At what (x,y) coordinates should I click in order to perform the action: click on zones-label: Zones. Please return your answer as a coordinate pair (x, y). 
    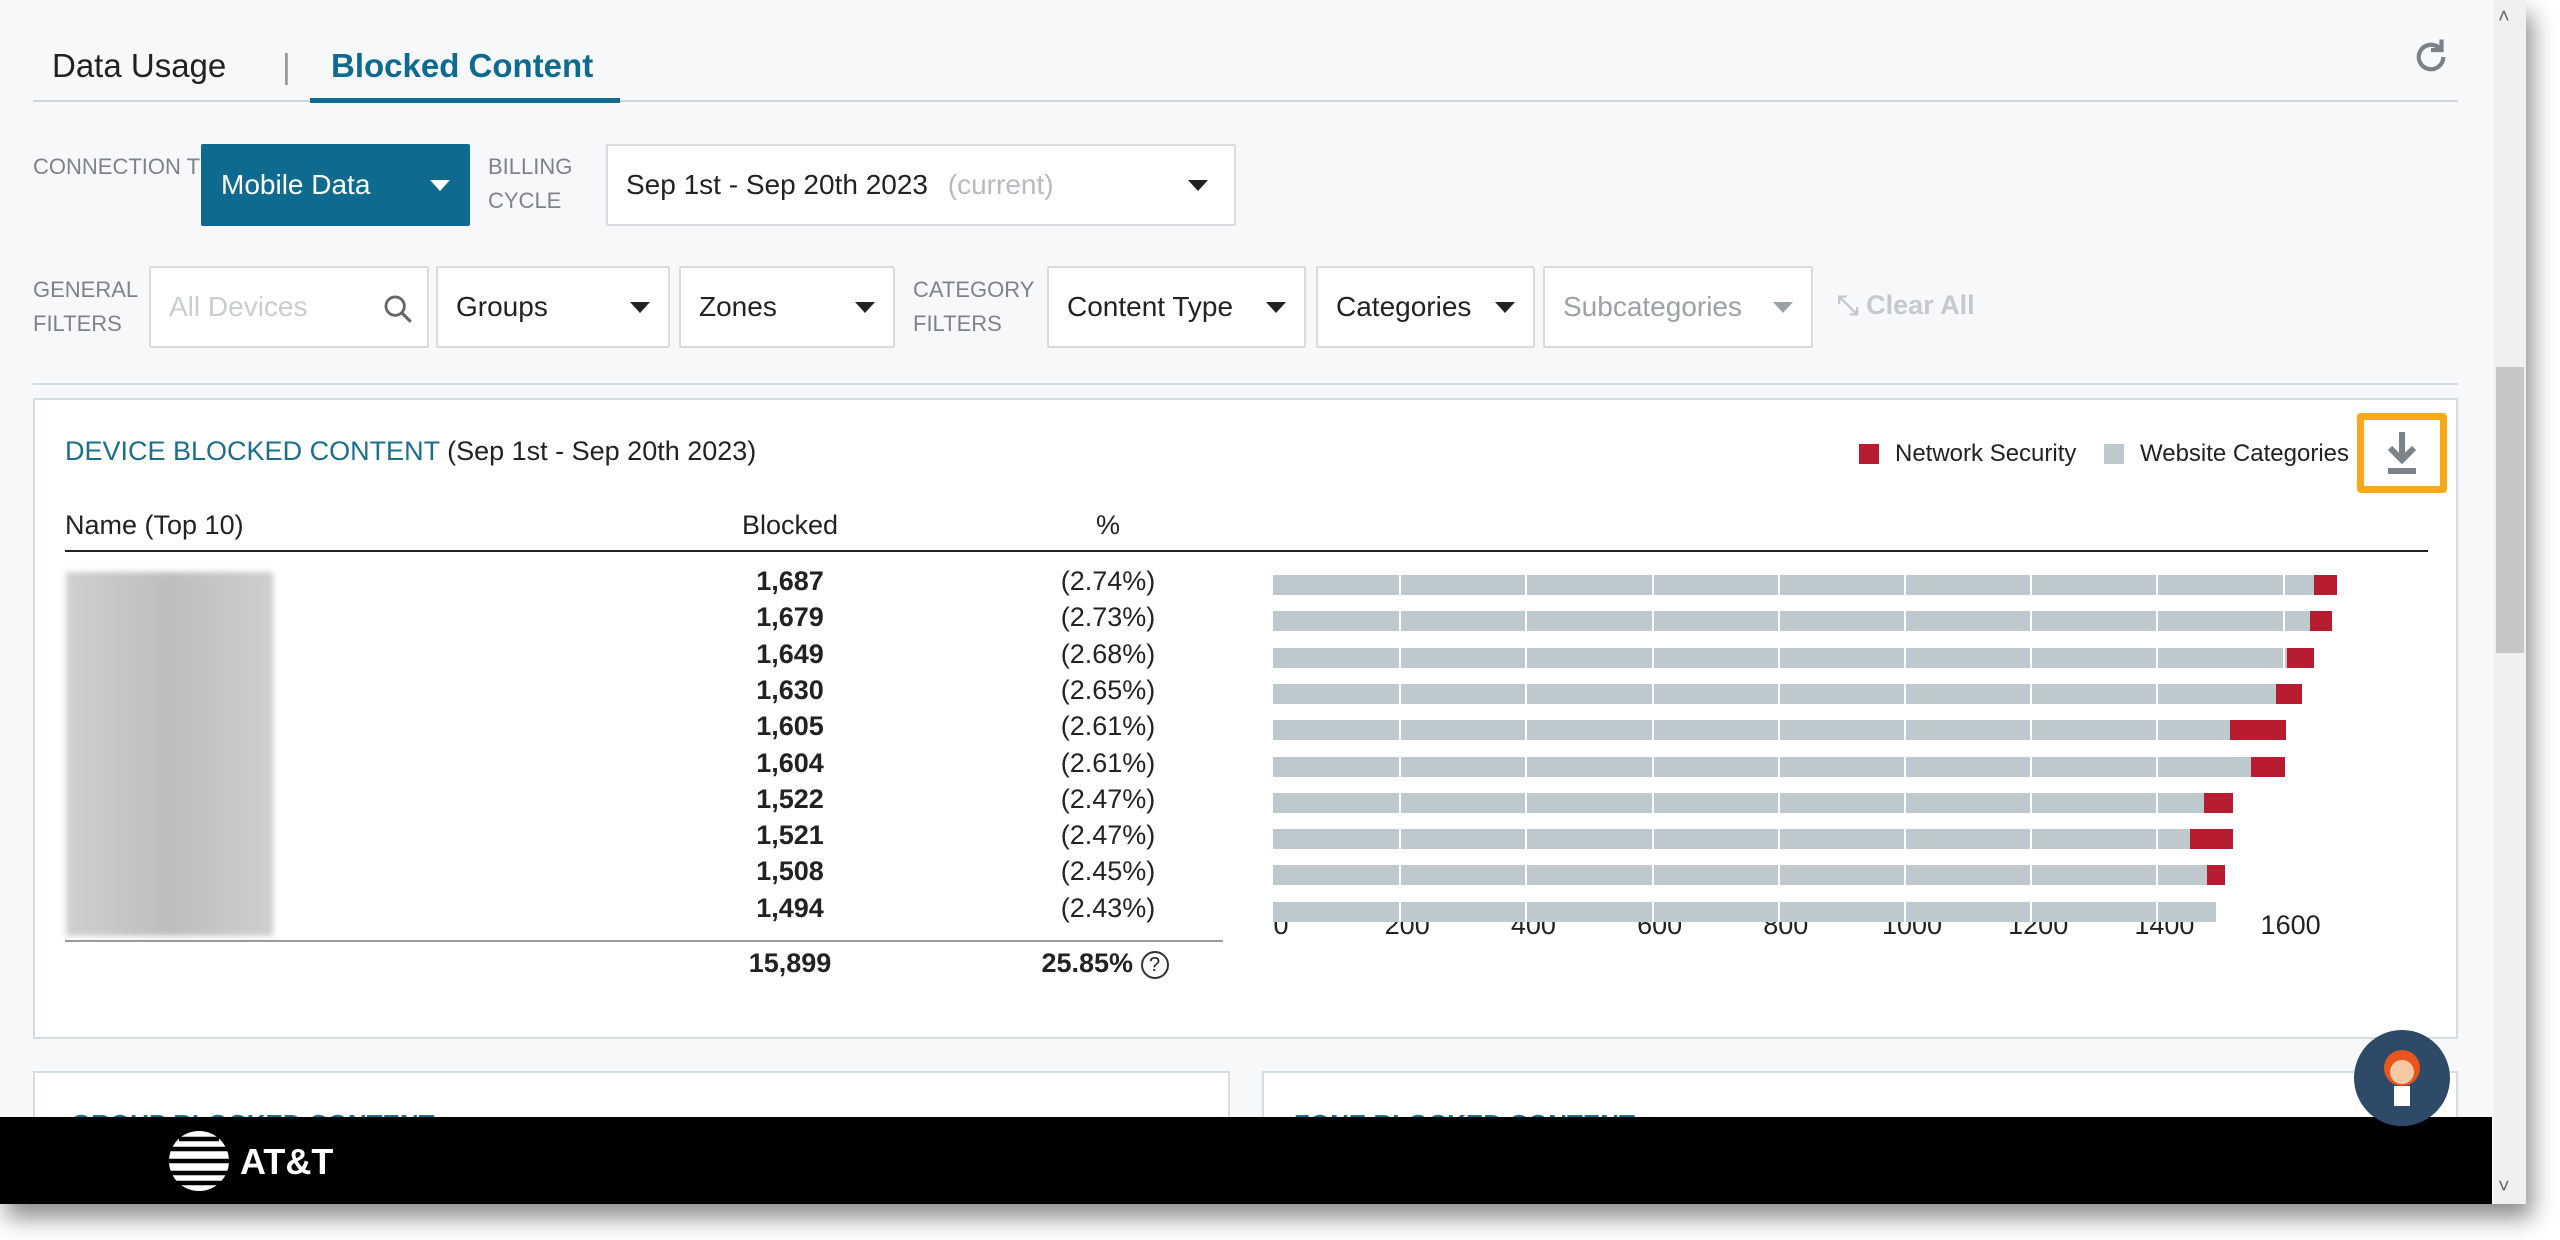
    Looking at the image, I should click on (738, 306).